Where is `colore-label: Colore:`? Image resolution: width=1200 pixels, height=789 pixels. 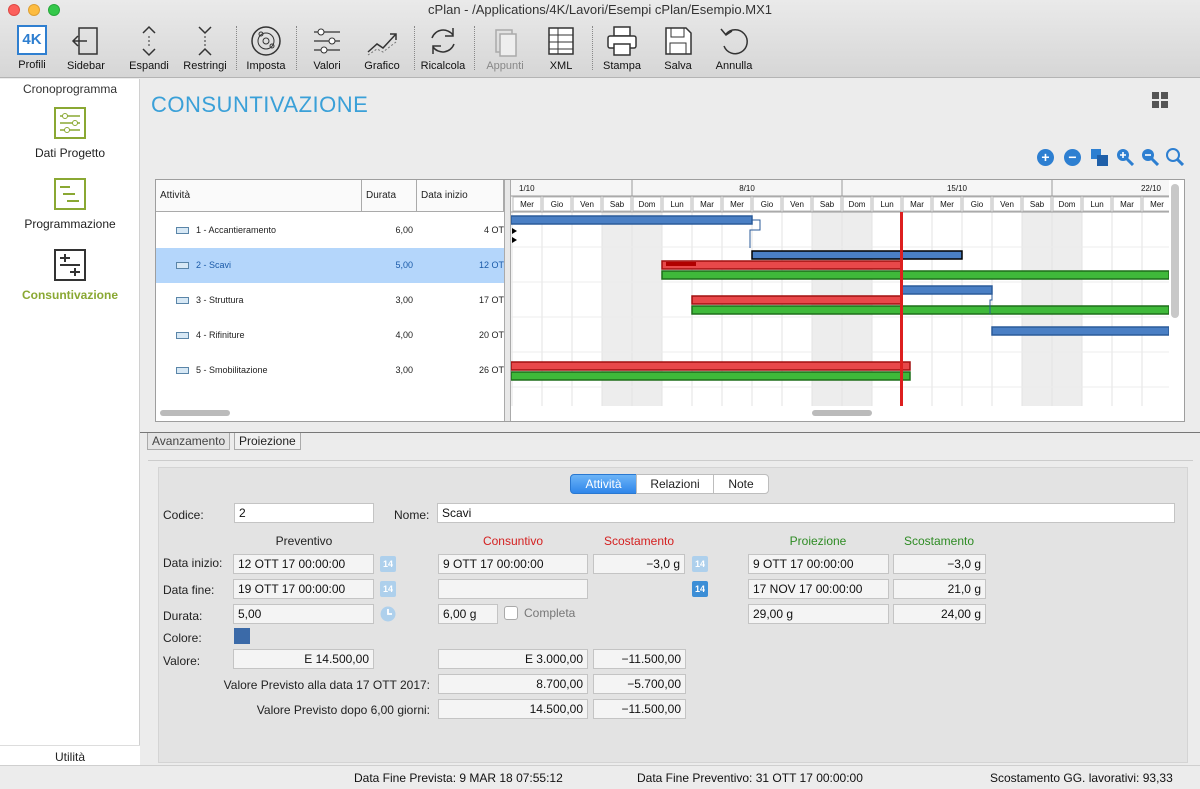 colore-label: Colore: is located at coordinates (182, 638).